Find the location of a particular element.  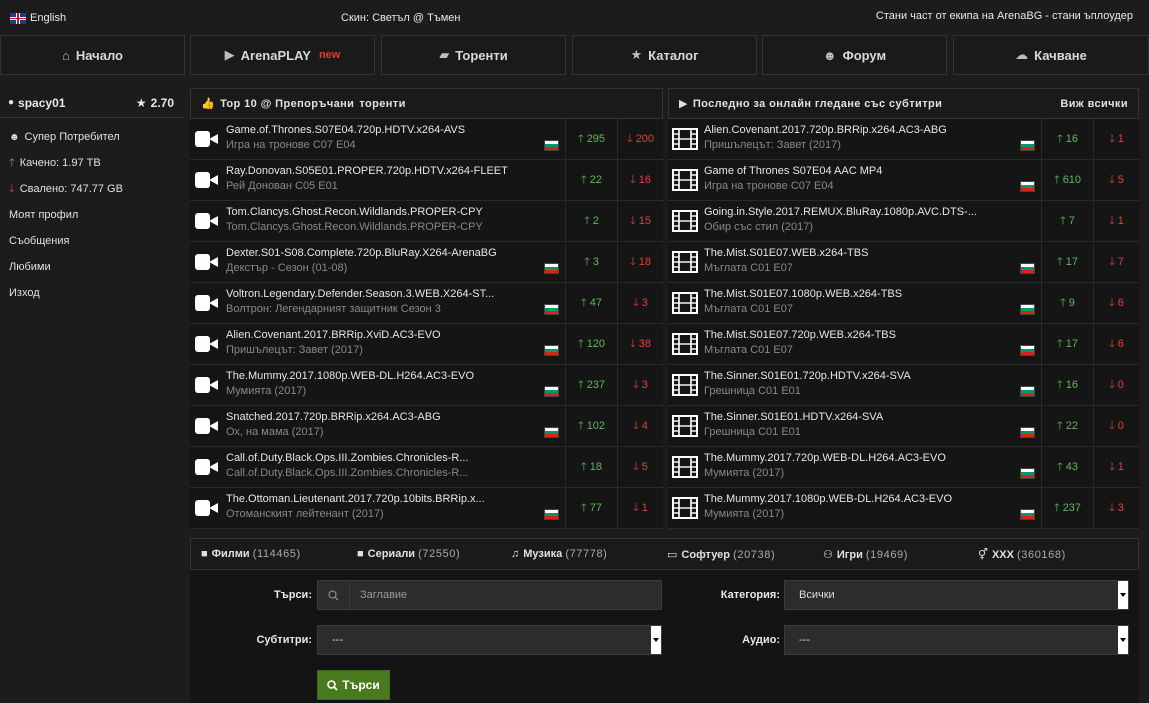

nav-users: ☻ Форум is located at coordinates (854, 55).